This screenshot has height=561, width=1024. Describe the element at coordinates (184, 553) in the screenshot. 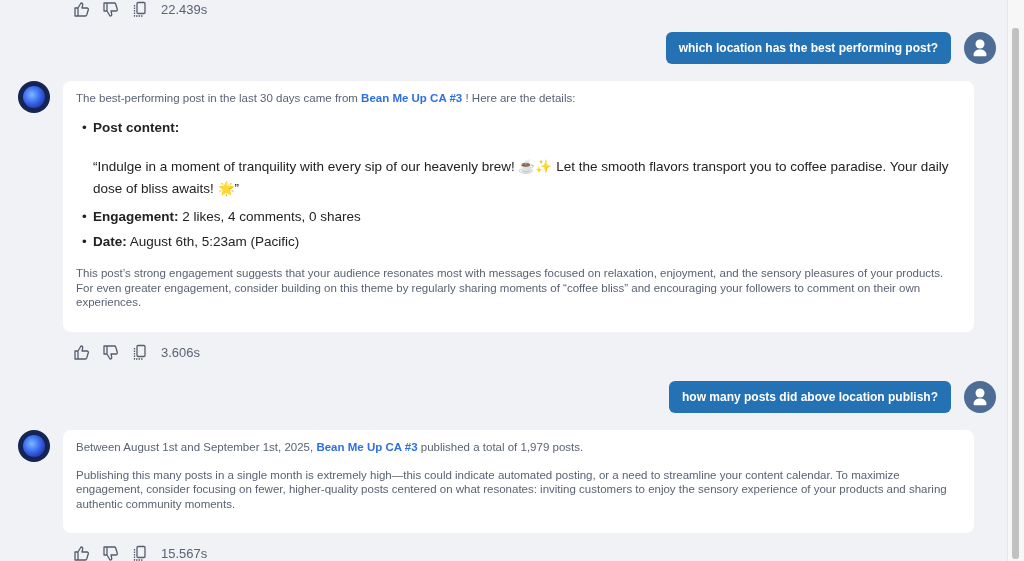

I see `response-time: 15.567s` at that location.